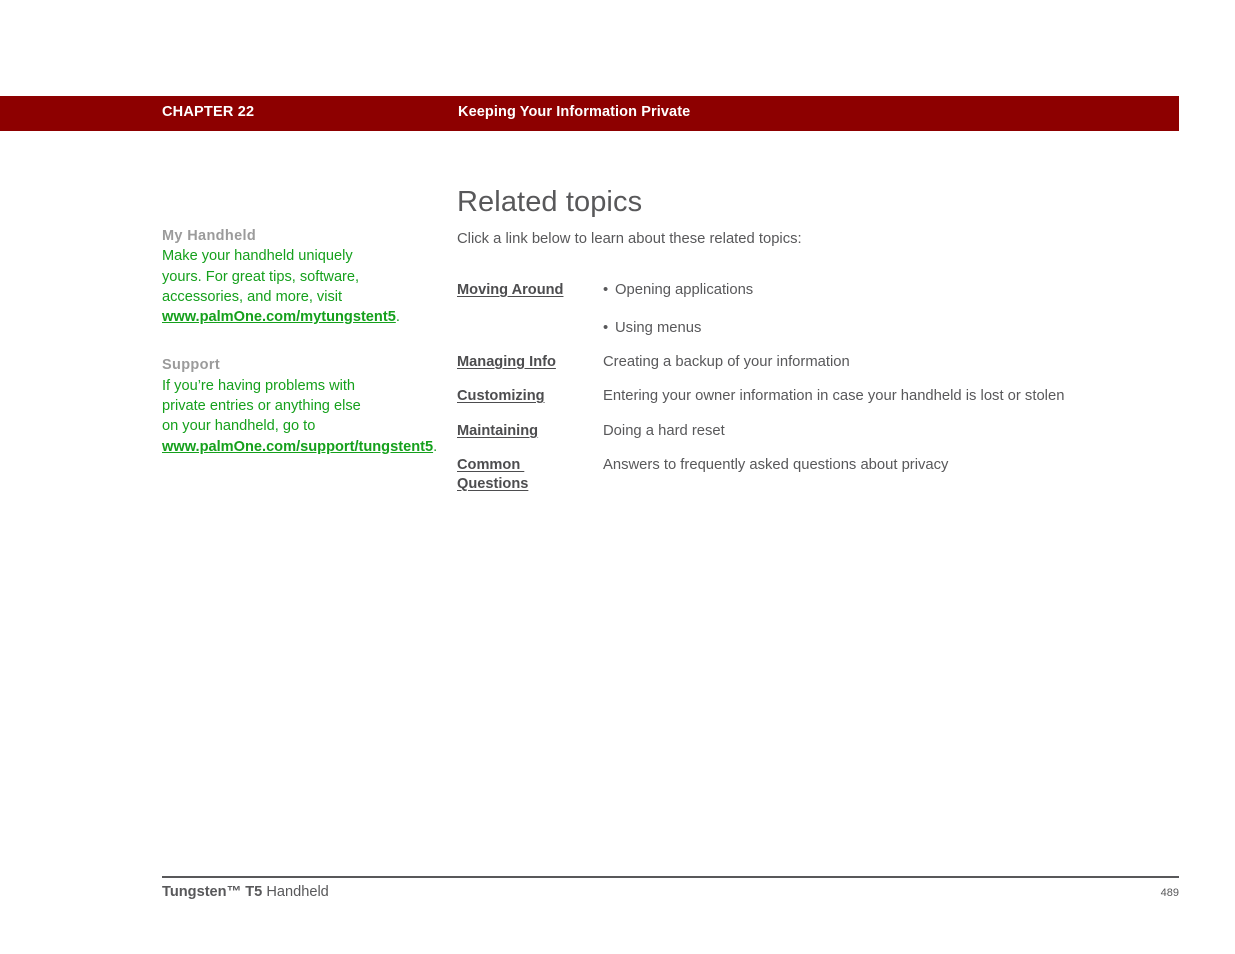 Image resolution: width=1235 pixels, height=954 pixels. What do you see at coordinates (501, 396) in the screenshot?
I see `topic-link-customizing: Customizing` at bounding box center [501, 396].